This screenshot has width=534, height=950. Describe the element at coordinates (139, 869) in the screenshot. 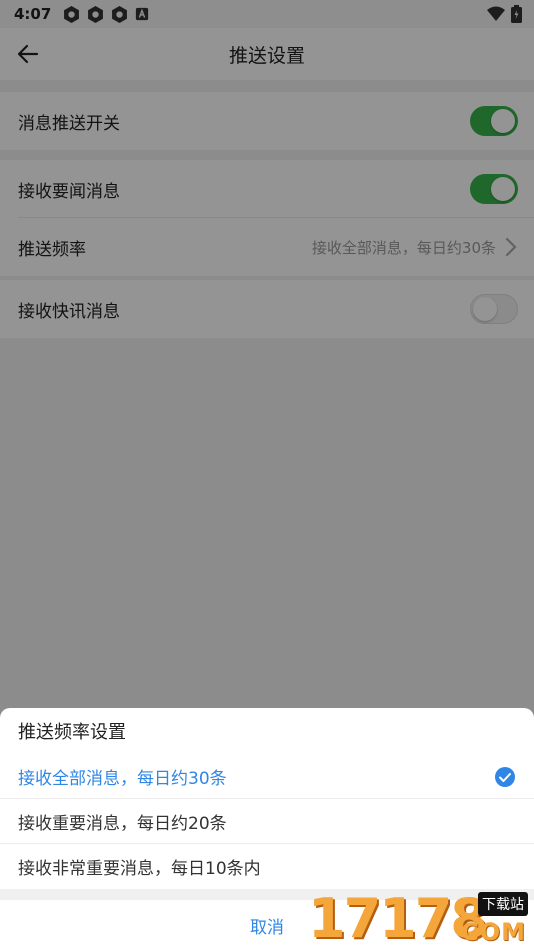

I see `option-label: 接收非常重要消息，每日10条内` at that location.